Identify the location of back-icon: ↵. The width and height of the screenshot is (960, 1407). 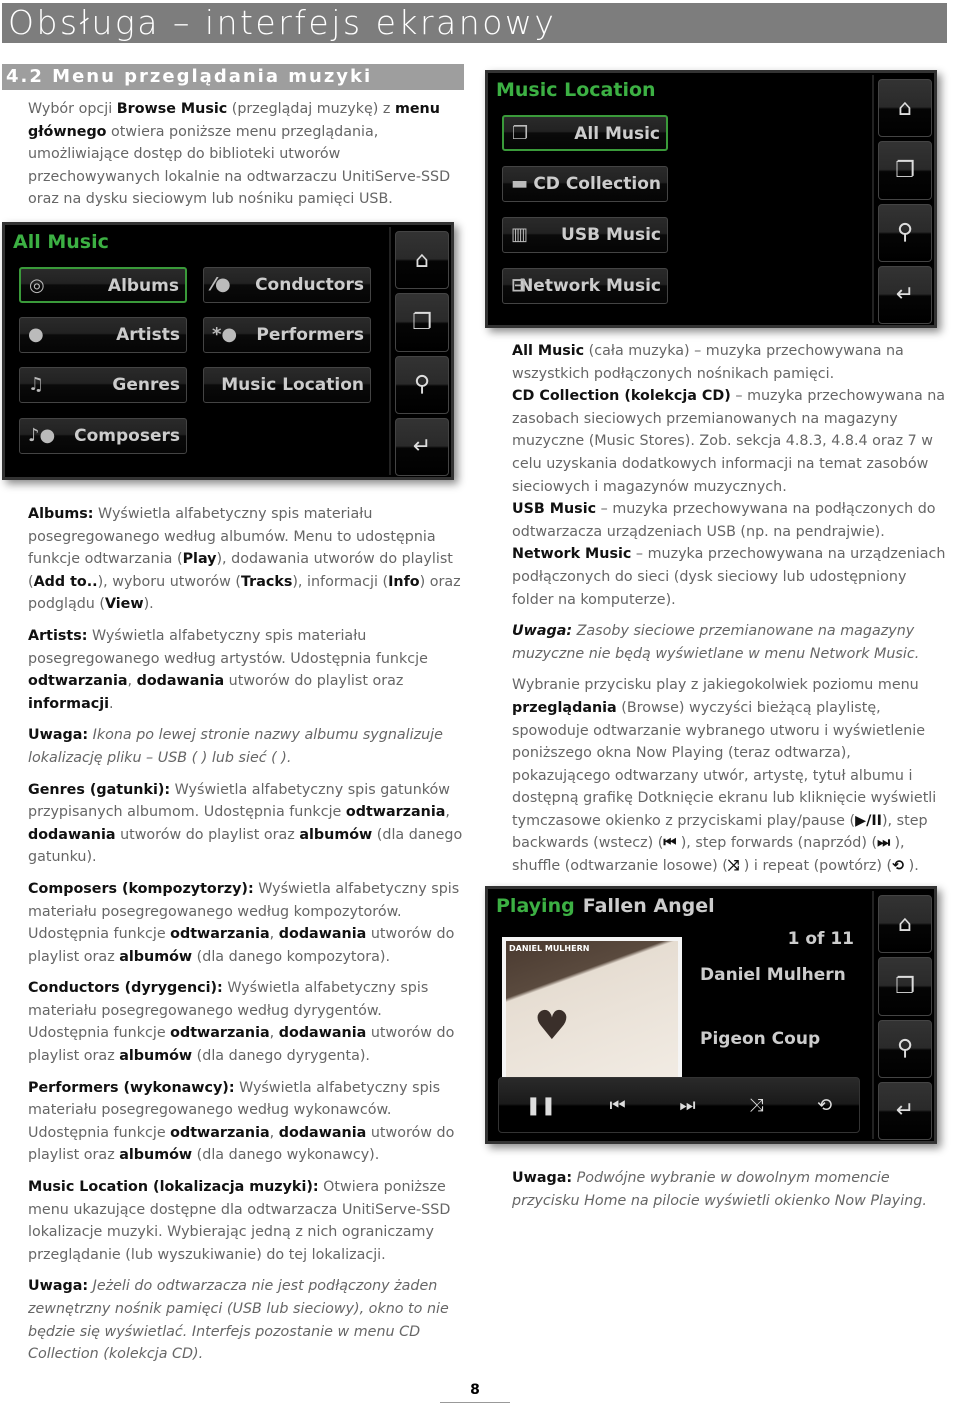
(422, 447).